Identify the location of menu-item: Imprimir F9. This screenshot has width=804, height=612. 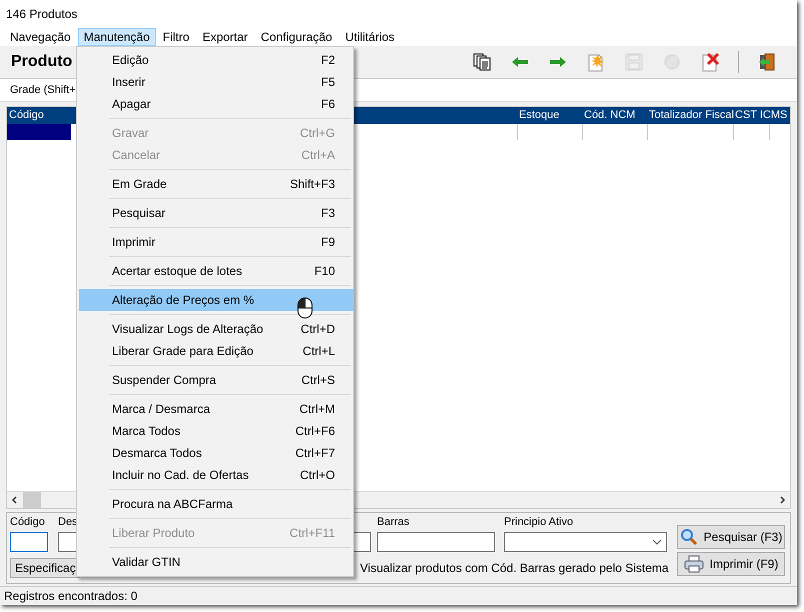
(215, 242).